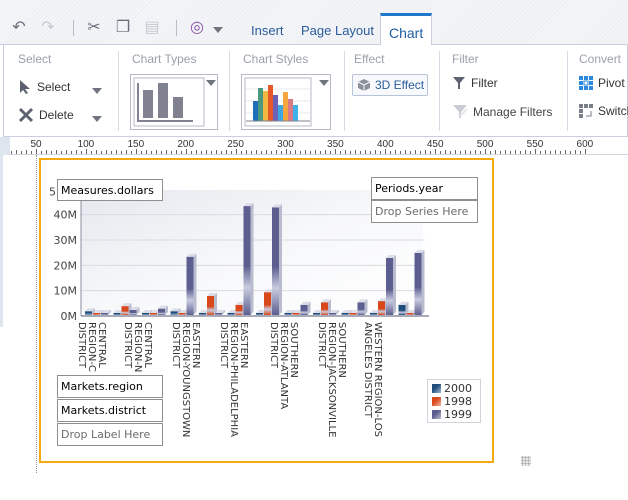 Image resolution: width=628 pixels, height=500 pixels. I want to click on label-field-box-district: Markets.district, so click(110, 410).